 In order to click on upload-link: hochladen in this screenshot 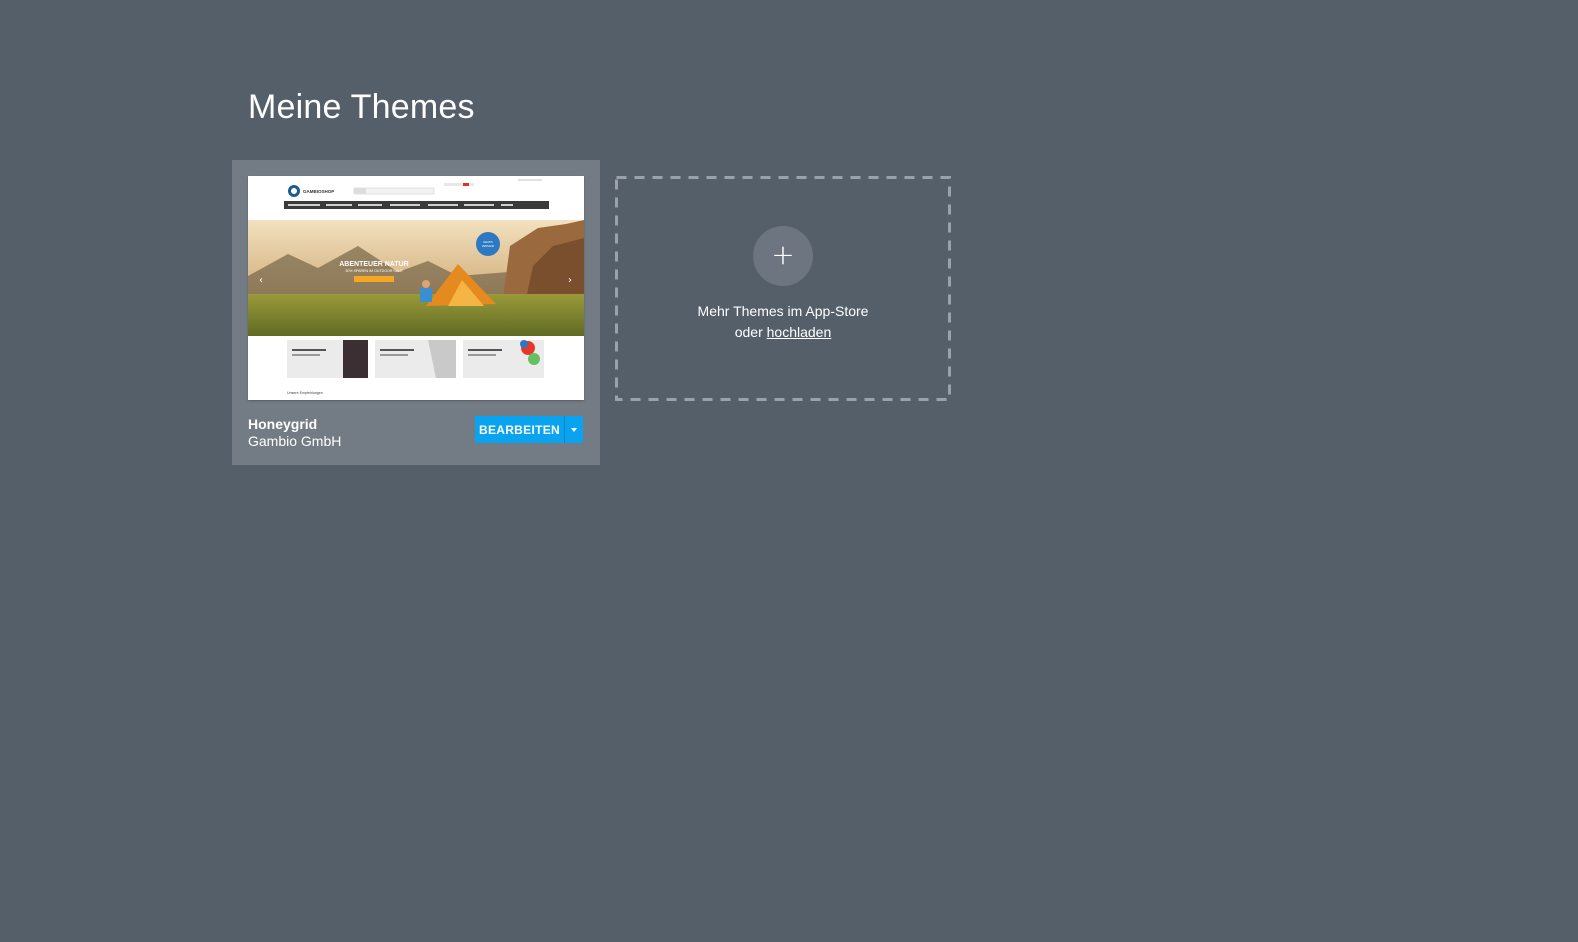, I will do `click(799, 332)`.